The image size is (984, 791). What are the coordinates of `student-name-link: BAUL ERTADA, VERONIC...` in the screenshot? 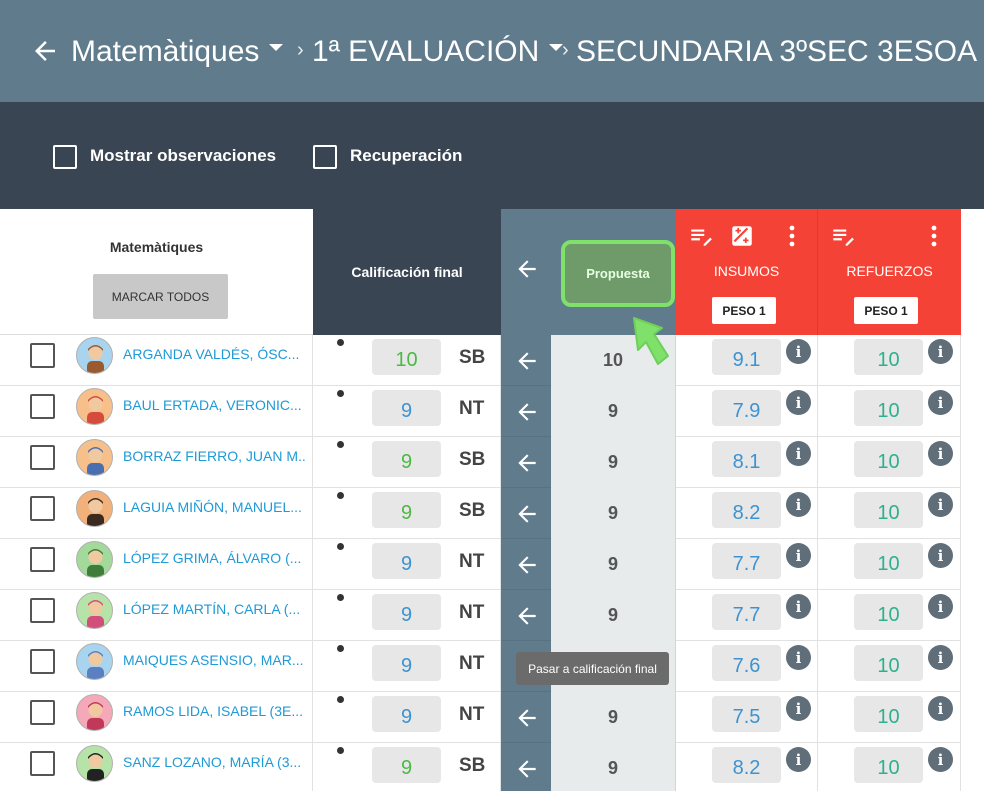 It's located at (214, 405).